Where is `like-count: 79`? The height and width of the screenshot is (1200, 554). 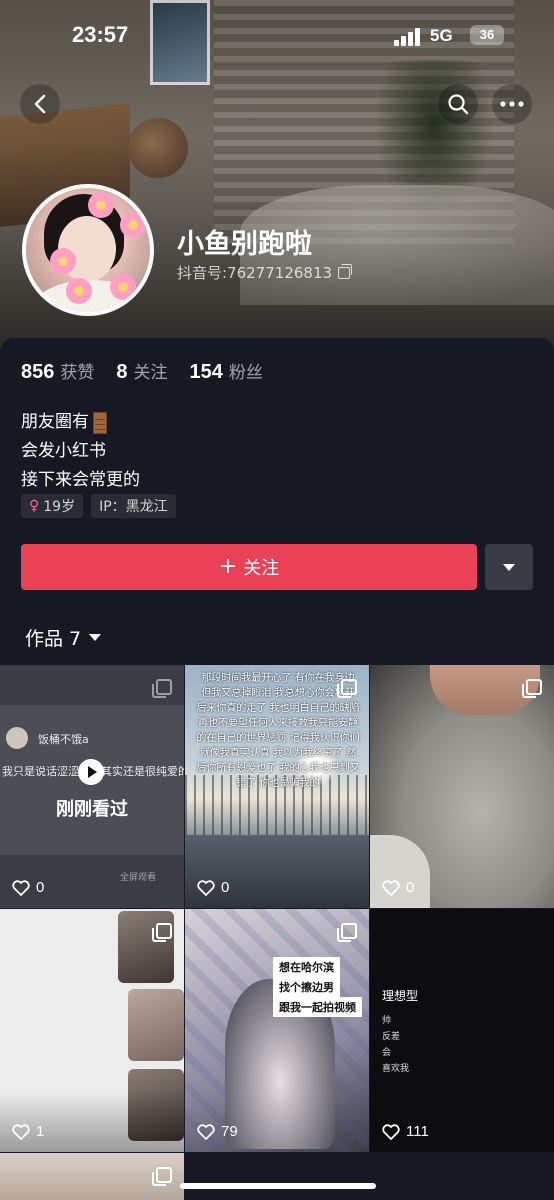
like-count: 79 is located at coordinates (217, 1131).